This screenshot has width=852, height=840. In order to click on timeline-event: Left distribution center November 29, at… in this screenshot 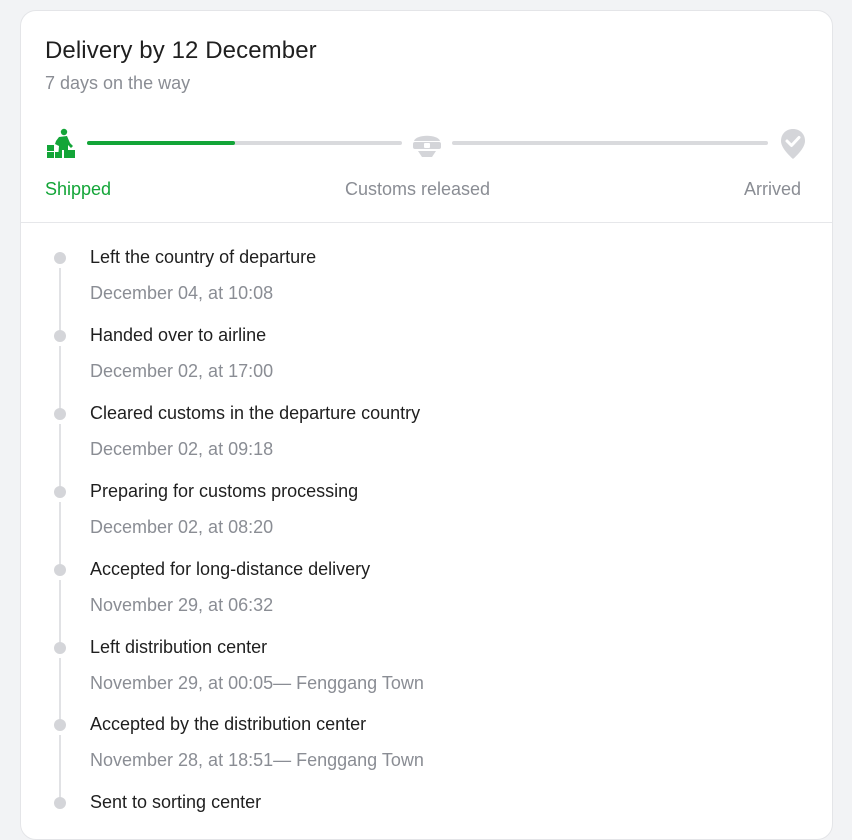, I will do `click(426, 667)`.